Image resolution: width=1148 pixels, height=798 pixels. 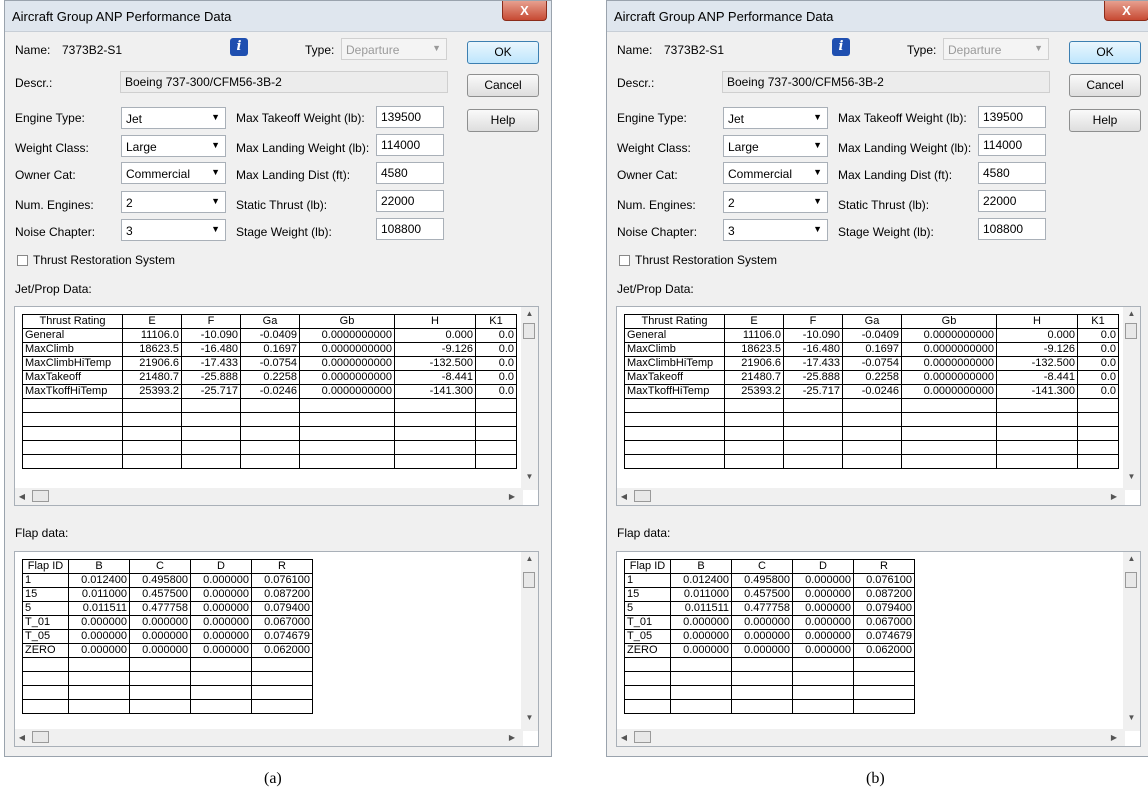 What do you see at coordinates (72, 363) in the screenshot?
I see `table-cell: MaxClimbHiTemp` at bounding box center [72, 363].